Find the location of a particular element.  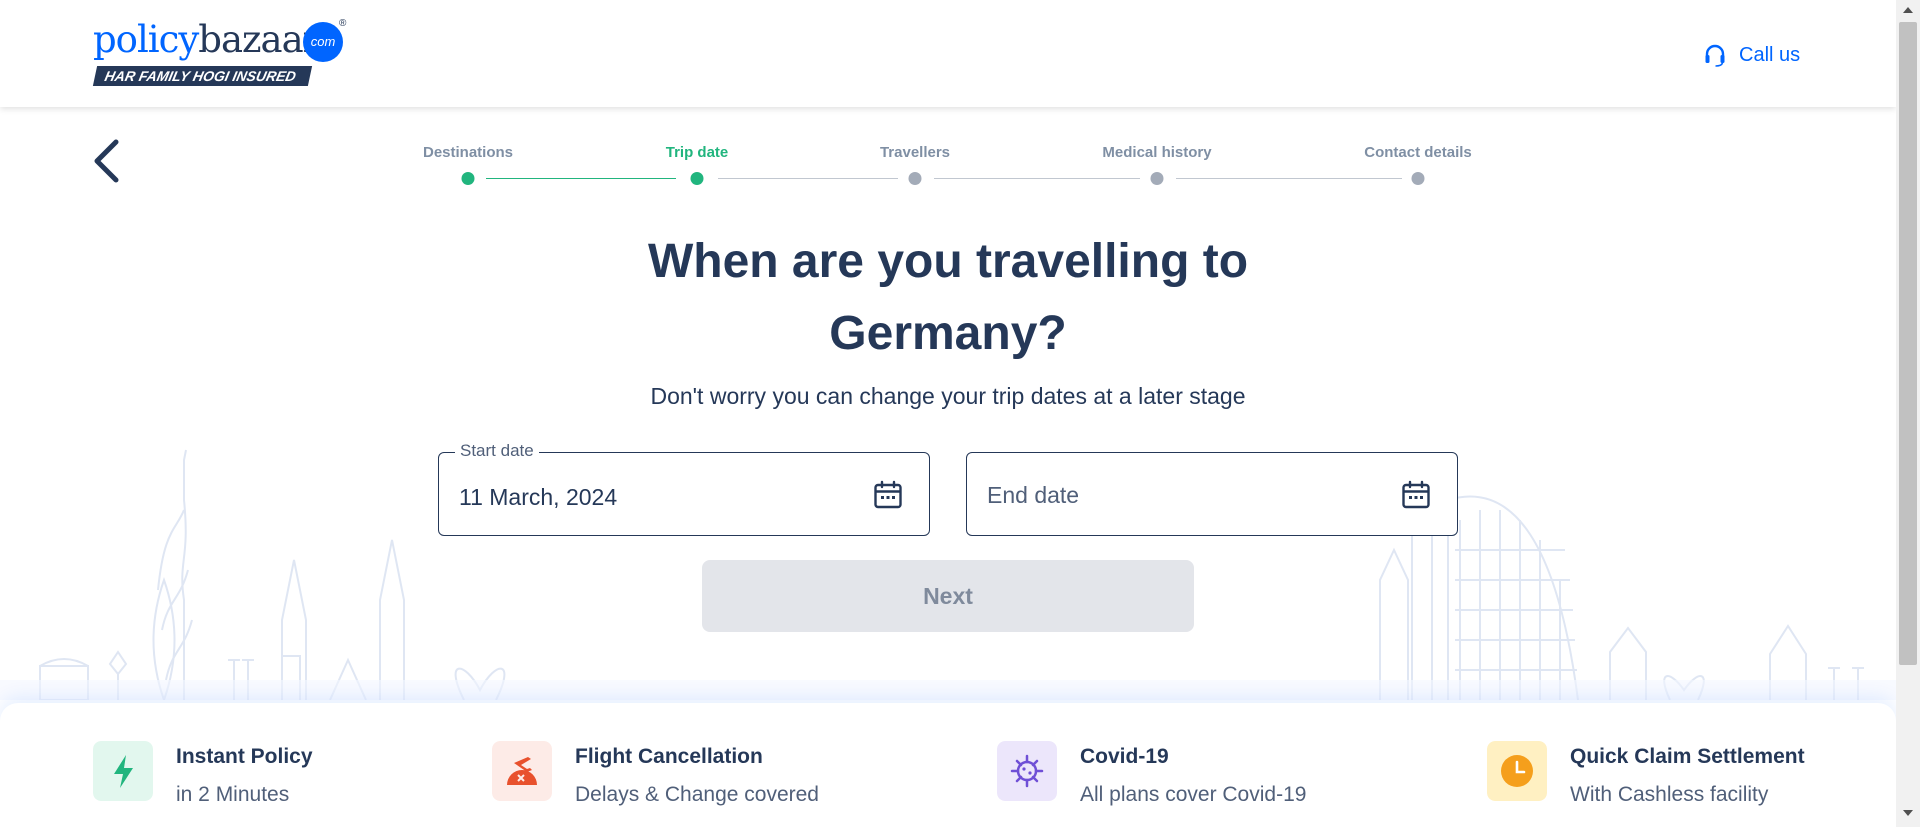

next-button: Next is located at coordinates (948, 596).